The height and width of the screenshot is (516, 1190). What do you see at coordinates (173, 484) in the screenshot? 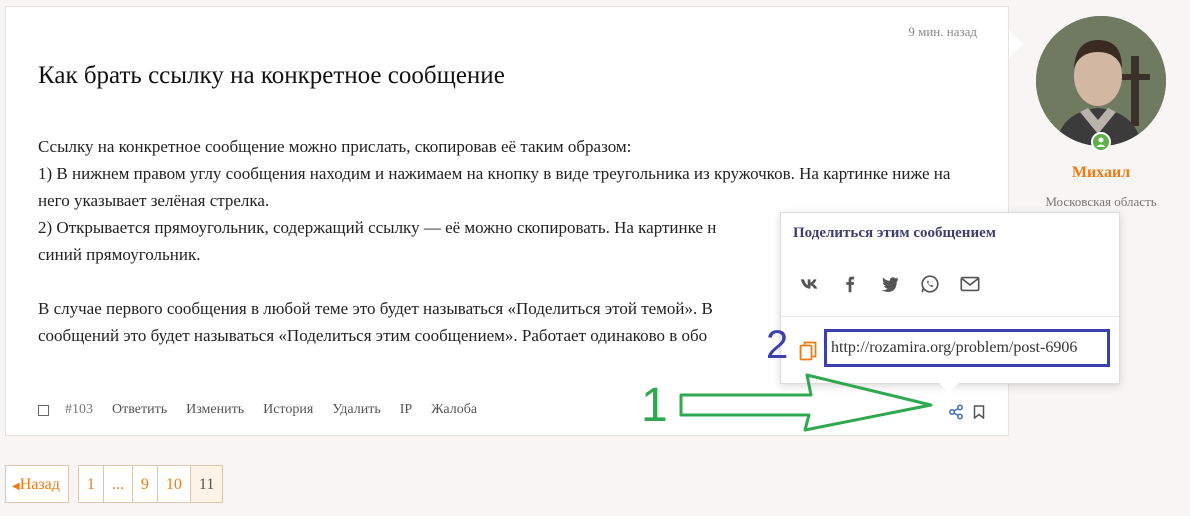
I see `page-link: 10` at bounding box center [173, 484].